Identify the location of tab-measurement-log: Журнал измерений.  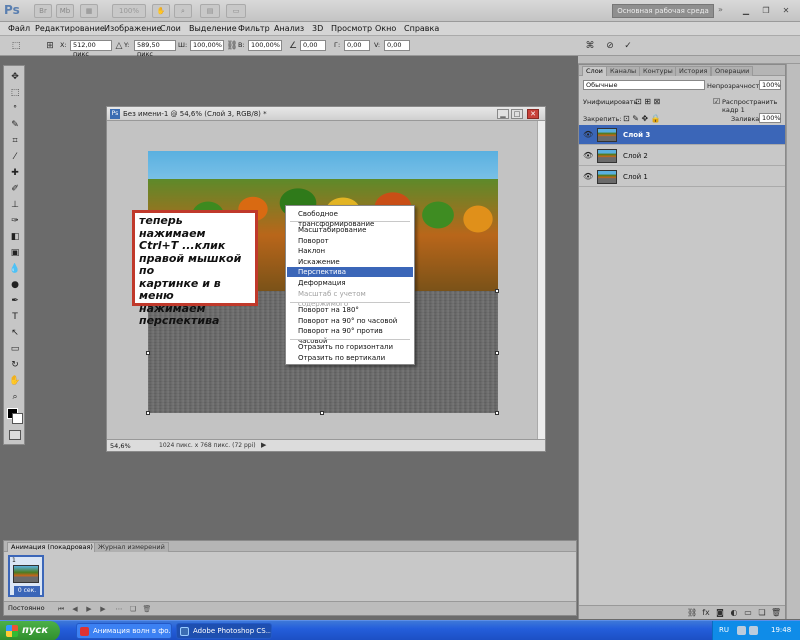
(131, 547).